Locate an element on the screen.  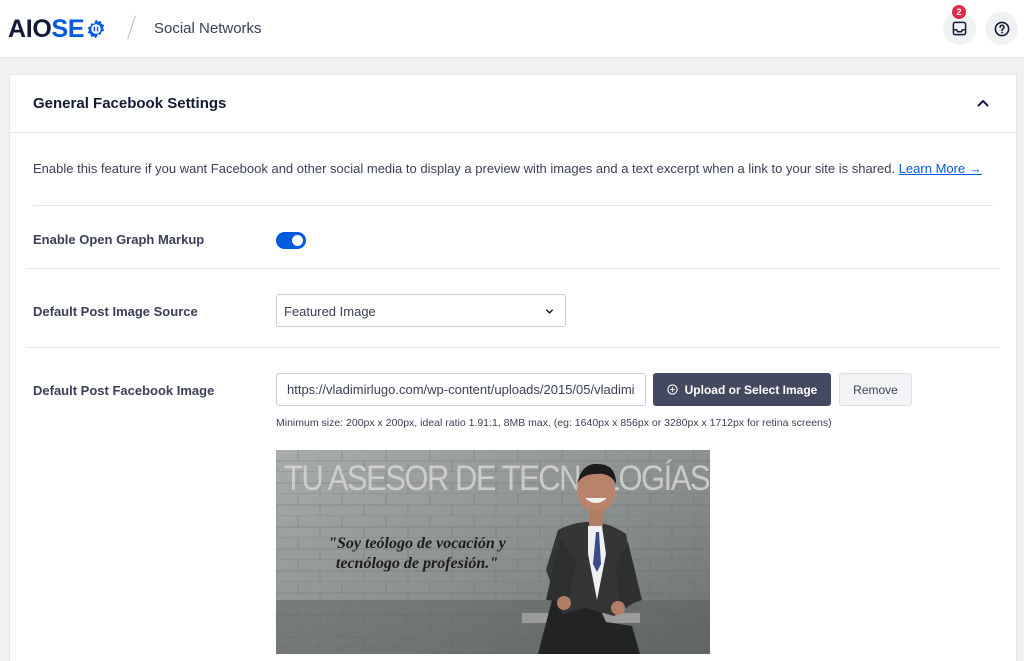
plus-circle-icon is located at coordinates (672, 389).